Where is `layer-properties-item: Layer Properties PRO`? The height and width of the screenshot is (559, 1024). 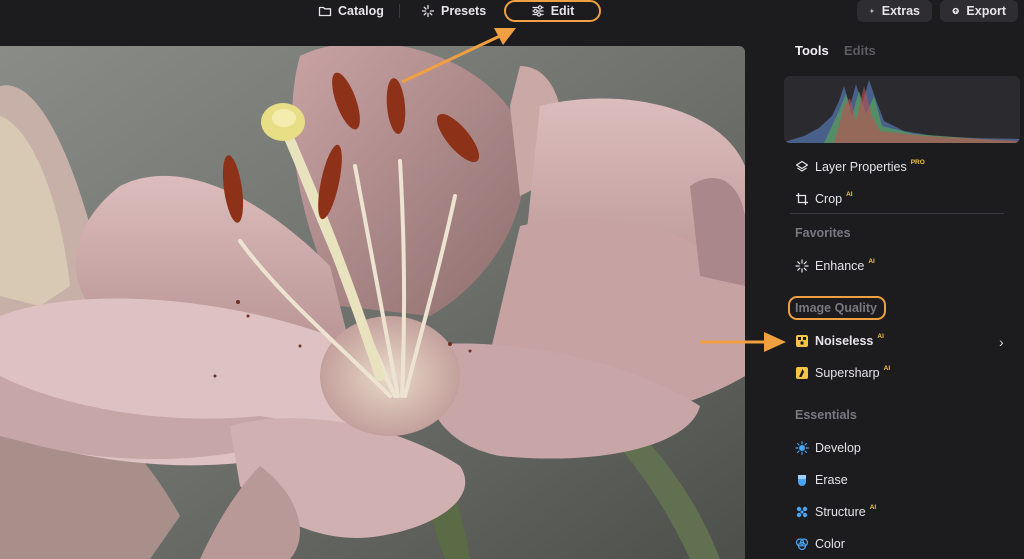 layer-properties-item: Layer Properties PRO is located at coordinates (860, 167).